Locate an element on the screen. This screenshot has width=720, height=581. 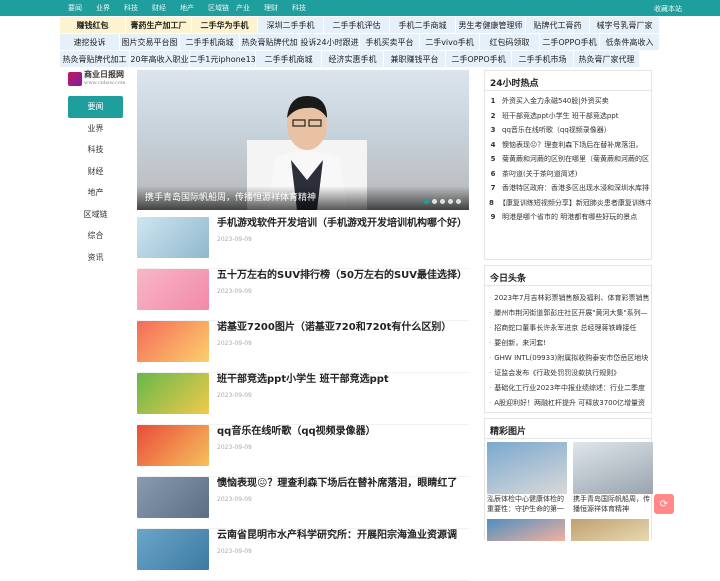
article-item: 懊恼表现😖？理查利森下场后在替补席落泪，眼睛红了 2023-09-09 is located at coordinates (303, 503).